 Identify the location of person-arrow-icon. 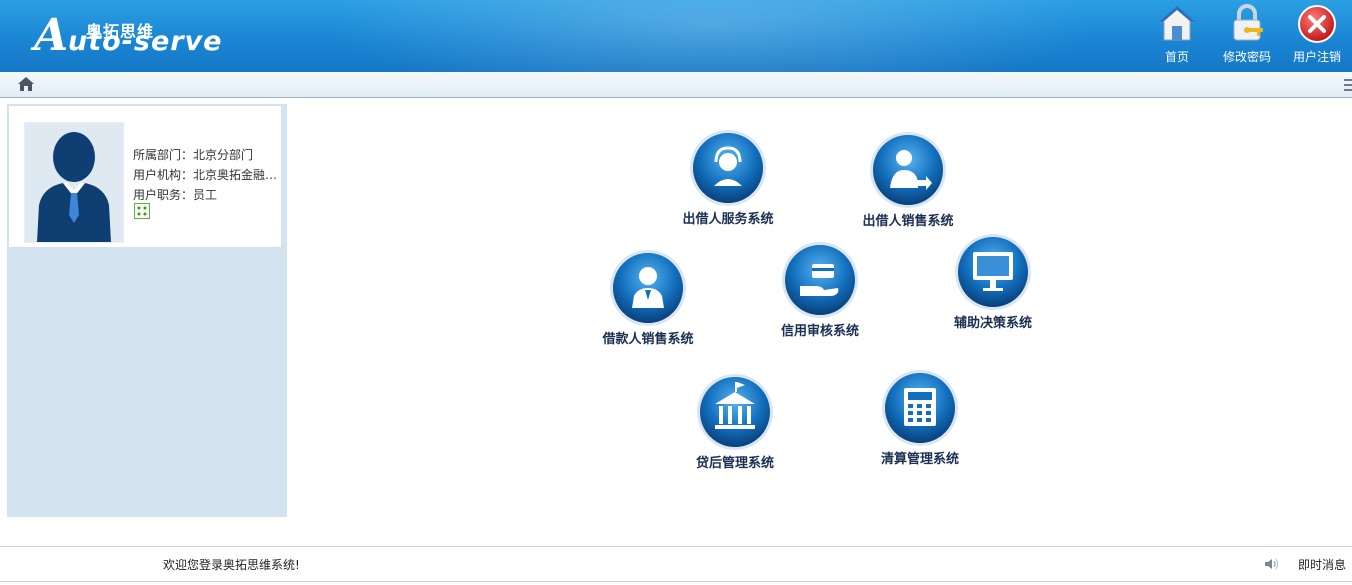
(908, 170).